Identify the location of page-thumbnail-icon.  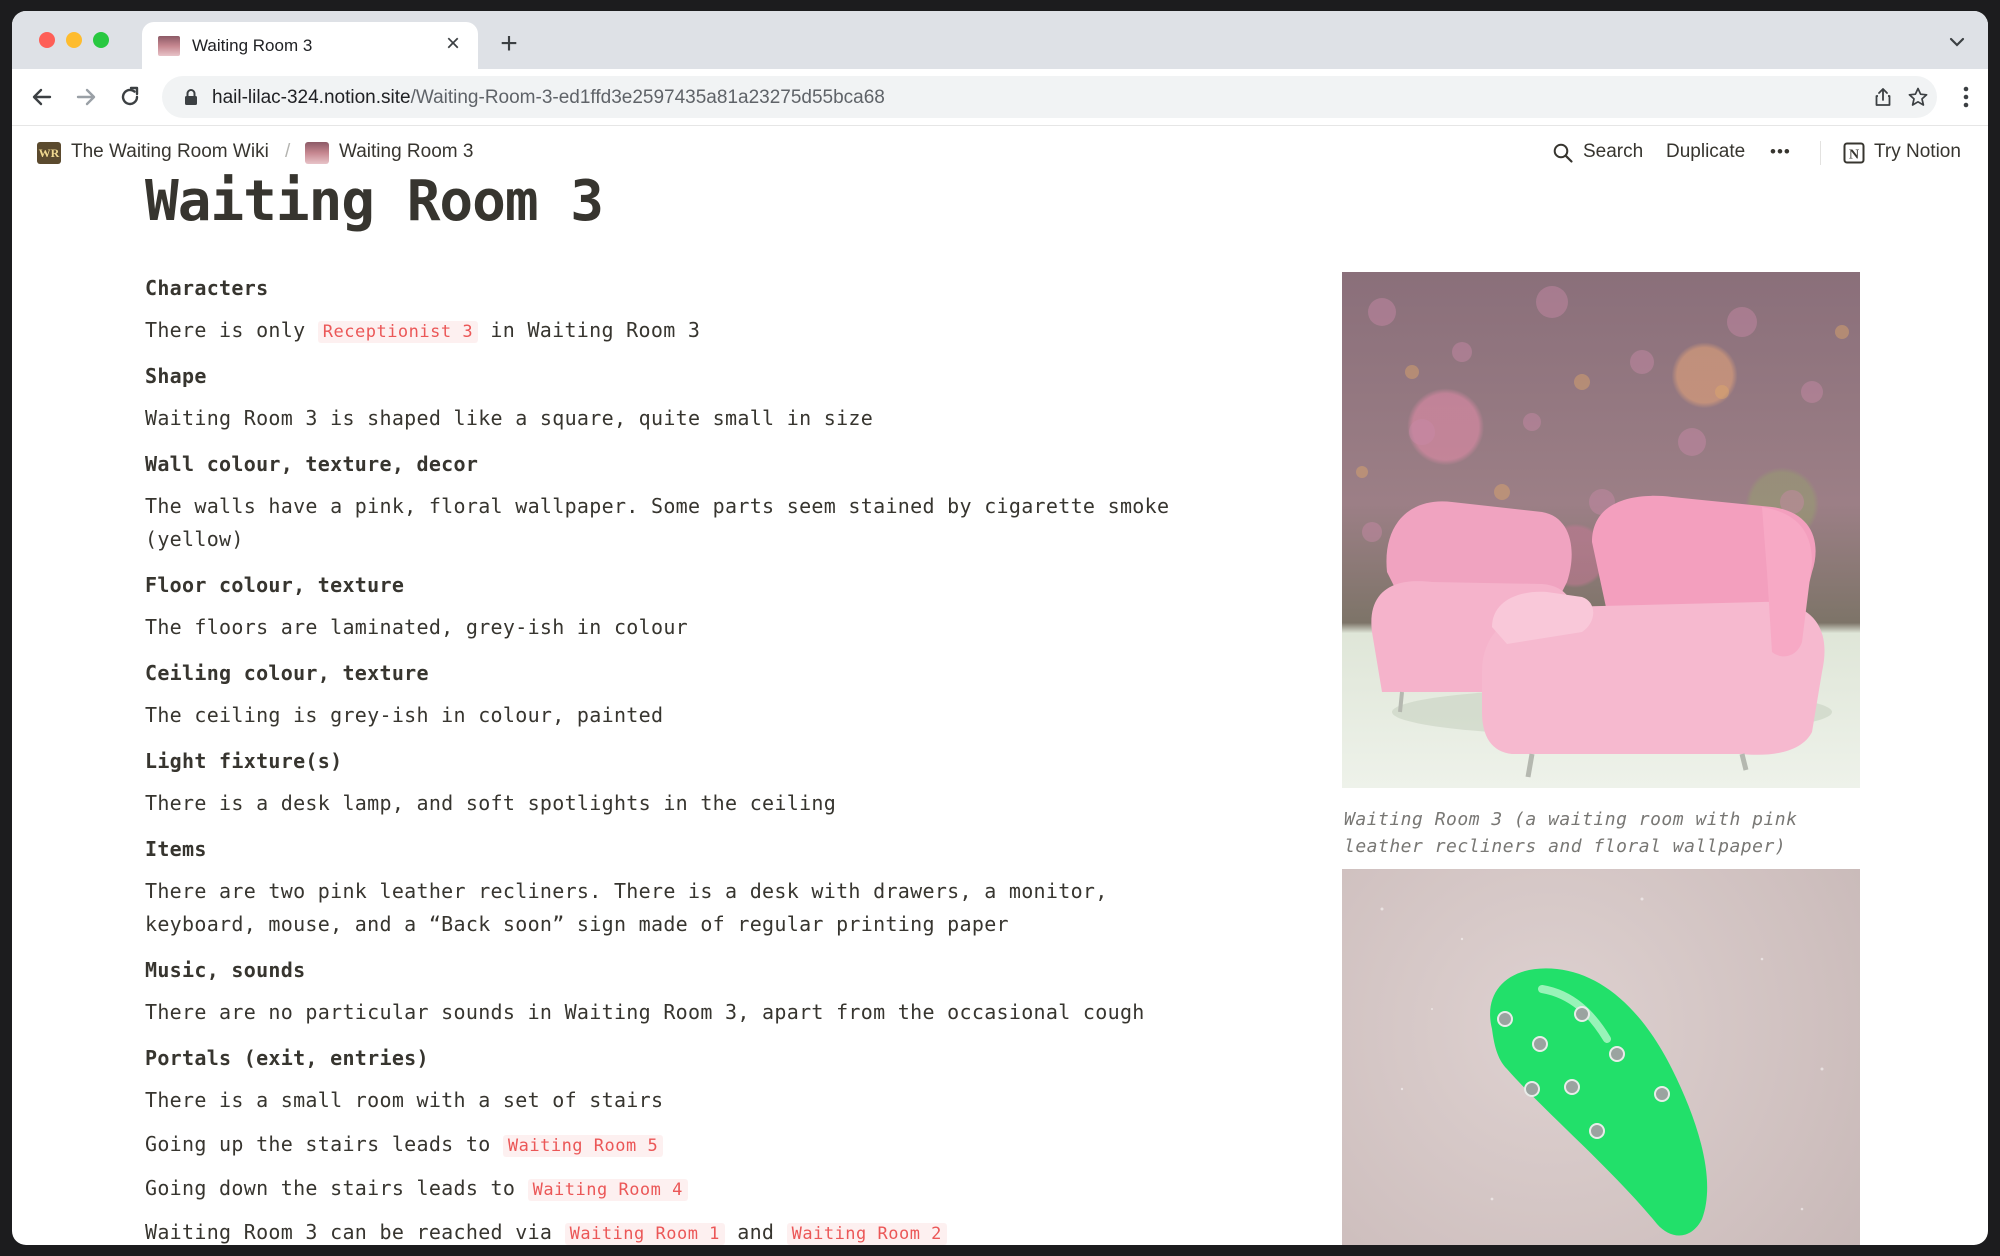
(317, 153).